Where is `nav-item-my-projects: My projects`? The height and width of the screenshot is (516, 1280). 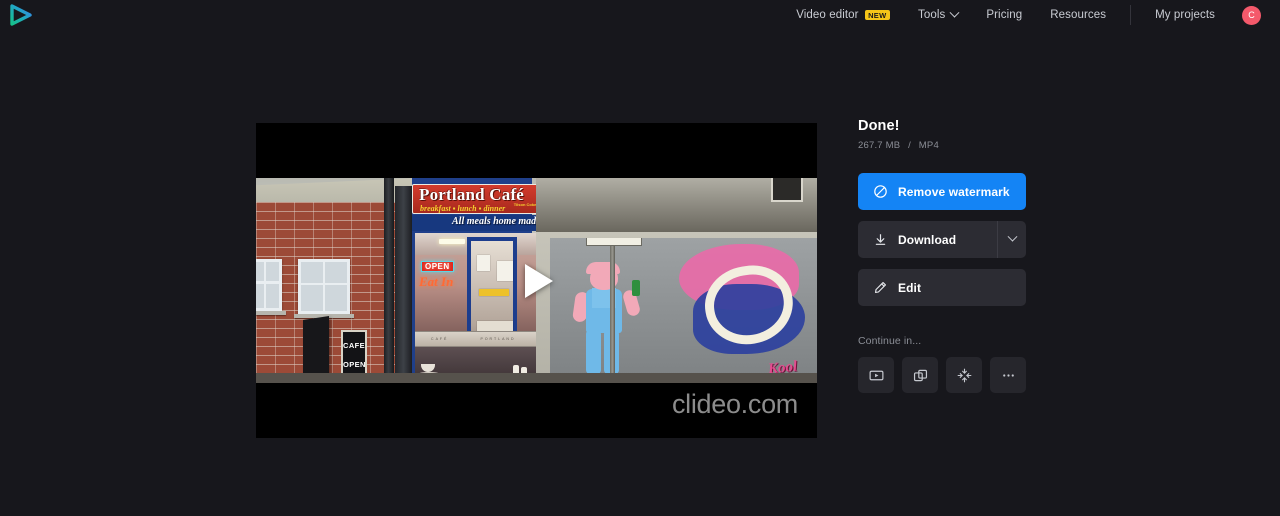 nav-item-my-projects: My projects is located at coordinates (1185, 15).